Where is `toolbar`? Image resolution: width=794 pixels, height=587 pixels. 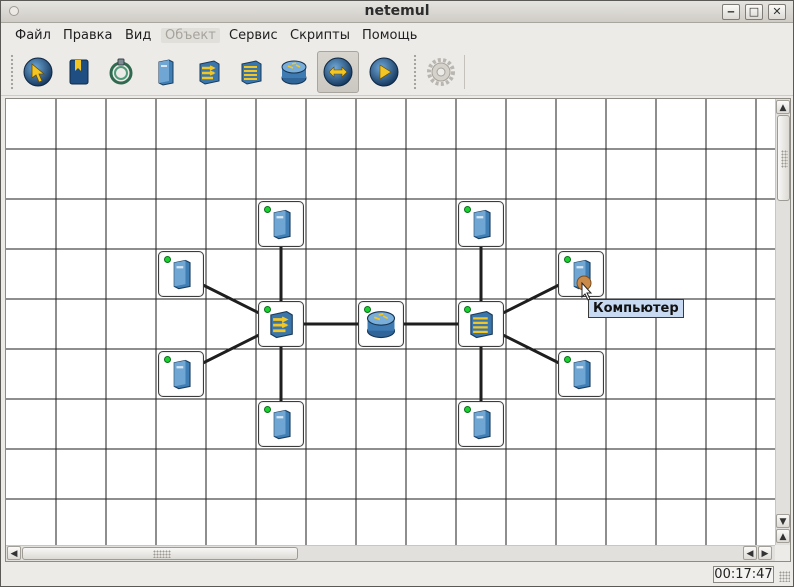
toolbar is located at coordinates (397, 72).